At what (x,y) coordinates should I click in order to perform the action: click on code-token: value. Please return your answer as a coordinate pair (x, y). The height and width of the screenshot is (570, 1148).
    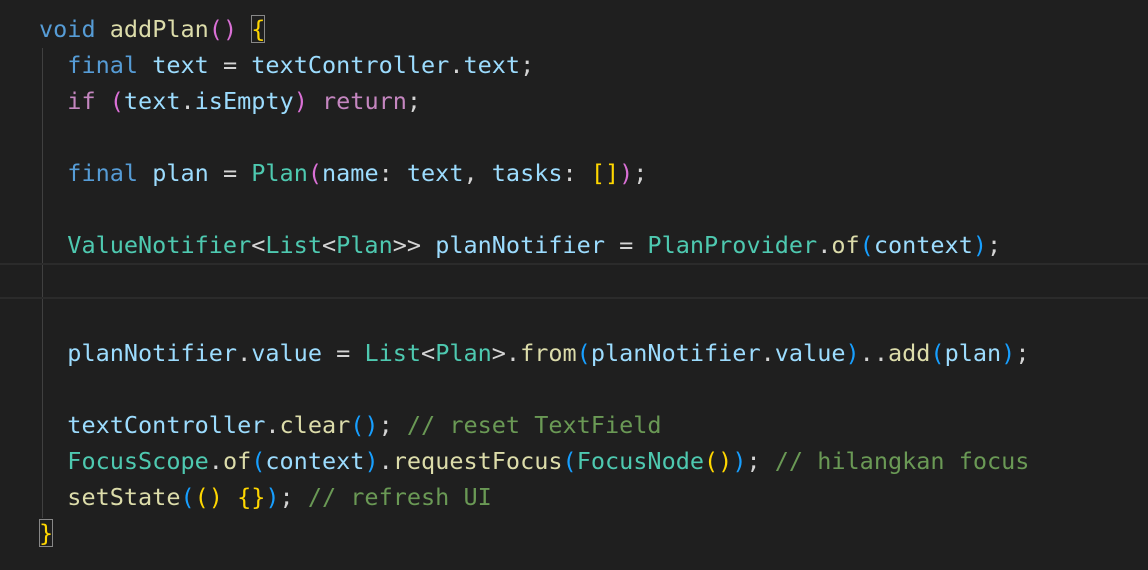
    Looking at the image, I should click on (286, 353).